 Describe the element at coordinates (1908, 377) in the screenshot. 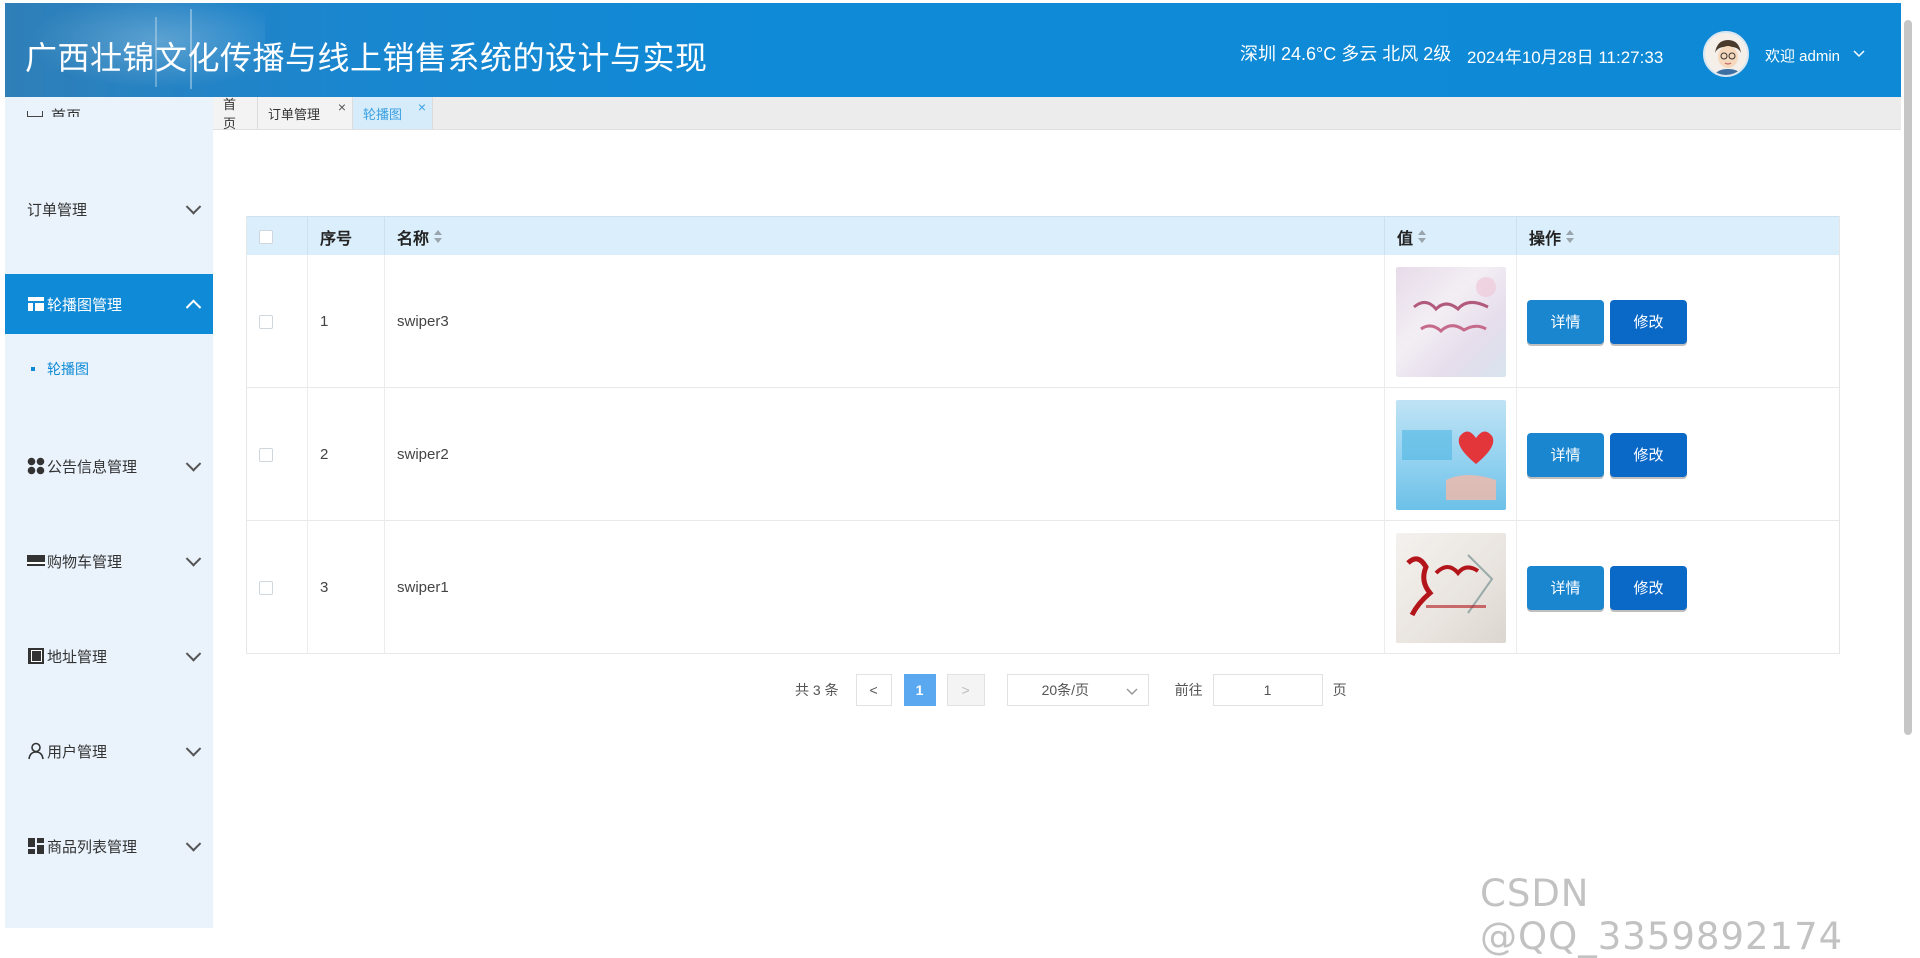

I see `vertical-scrollbar` at that location.